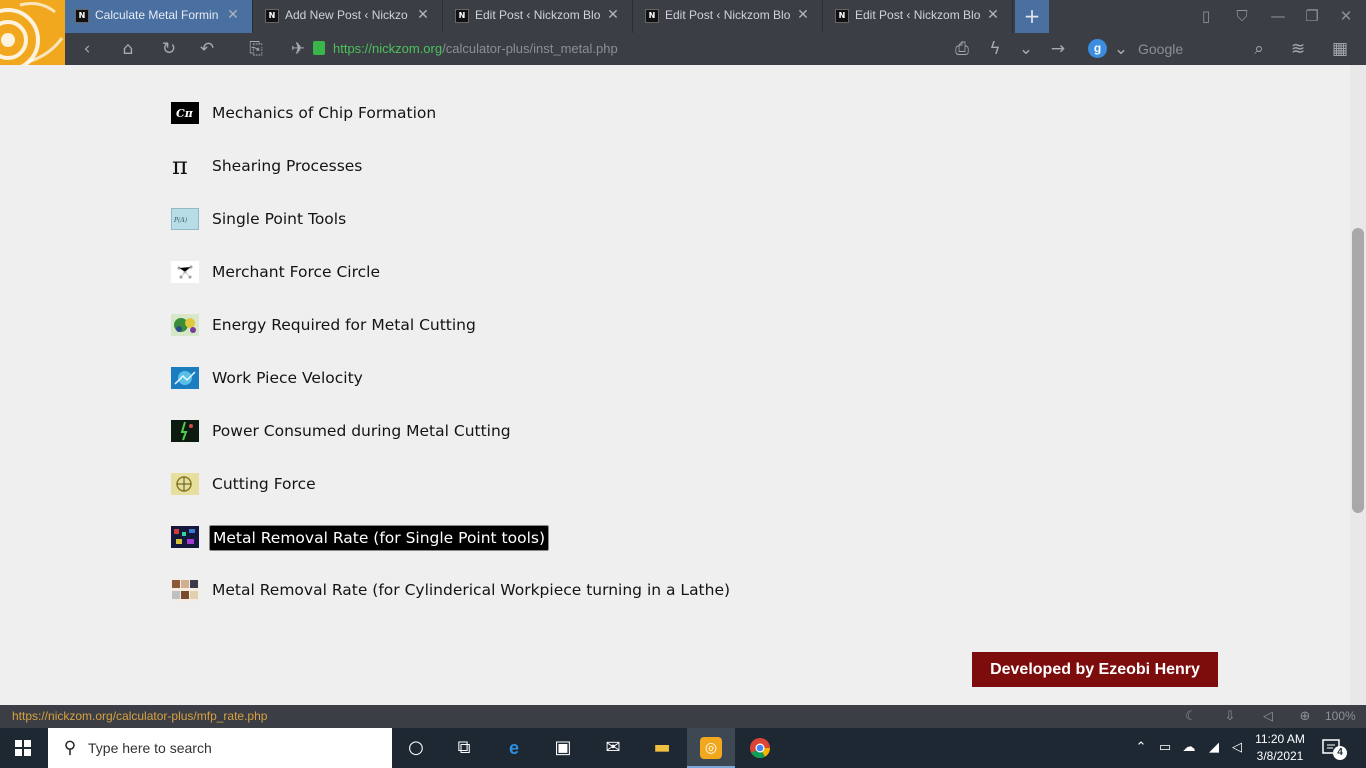 Image resolution: width=1366 pixels, height=768 pixels. Describe the element at coordinates (296, 272) in the screenshot. I see `calculator-link: Merchant Force Circle` at that location.